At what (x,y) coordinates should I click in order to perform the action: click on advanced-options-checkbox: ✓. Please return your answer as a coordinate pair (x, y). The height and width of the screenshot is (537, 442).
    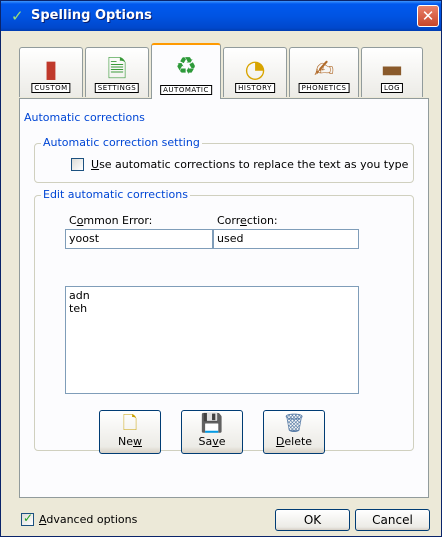
    Looking at the image, I should click on (27, 518).